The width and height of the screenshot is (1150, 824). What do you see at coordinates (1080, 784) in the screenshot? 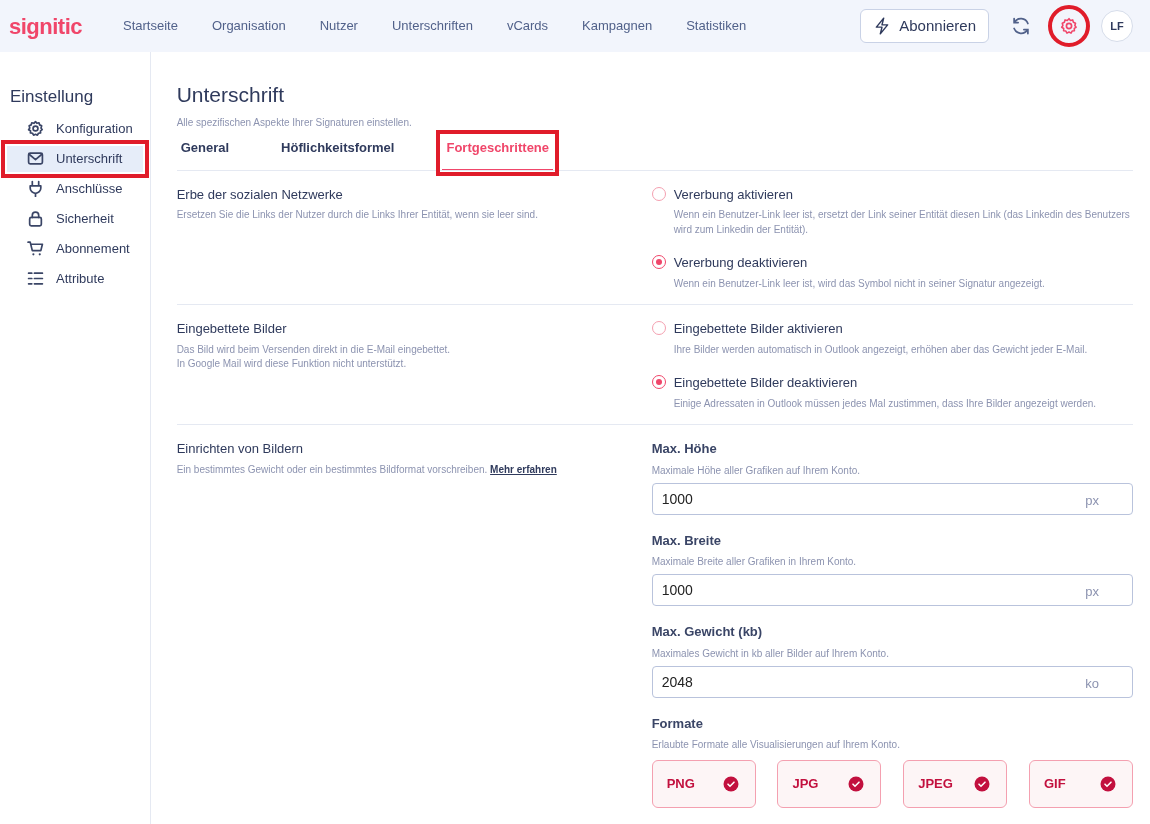
I see `format-option: GIF` at bounding box center [1080, 784].